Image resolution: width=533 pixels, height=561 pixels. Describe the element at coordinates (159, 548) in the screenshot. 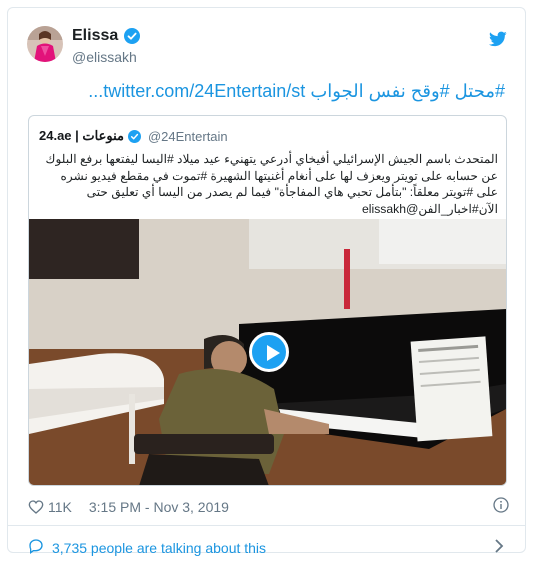

I see `conversation-count-text: 3,735 people are talking about this` at that location.